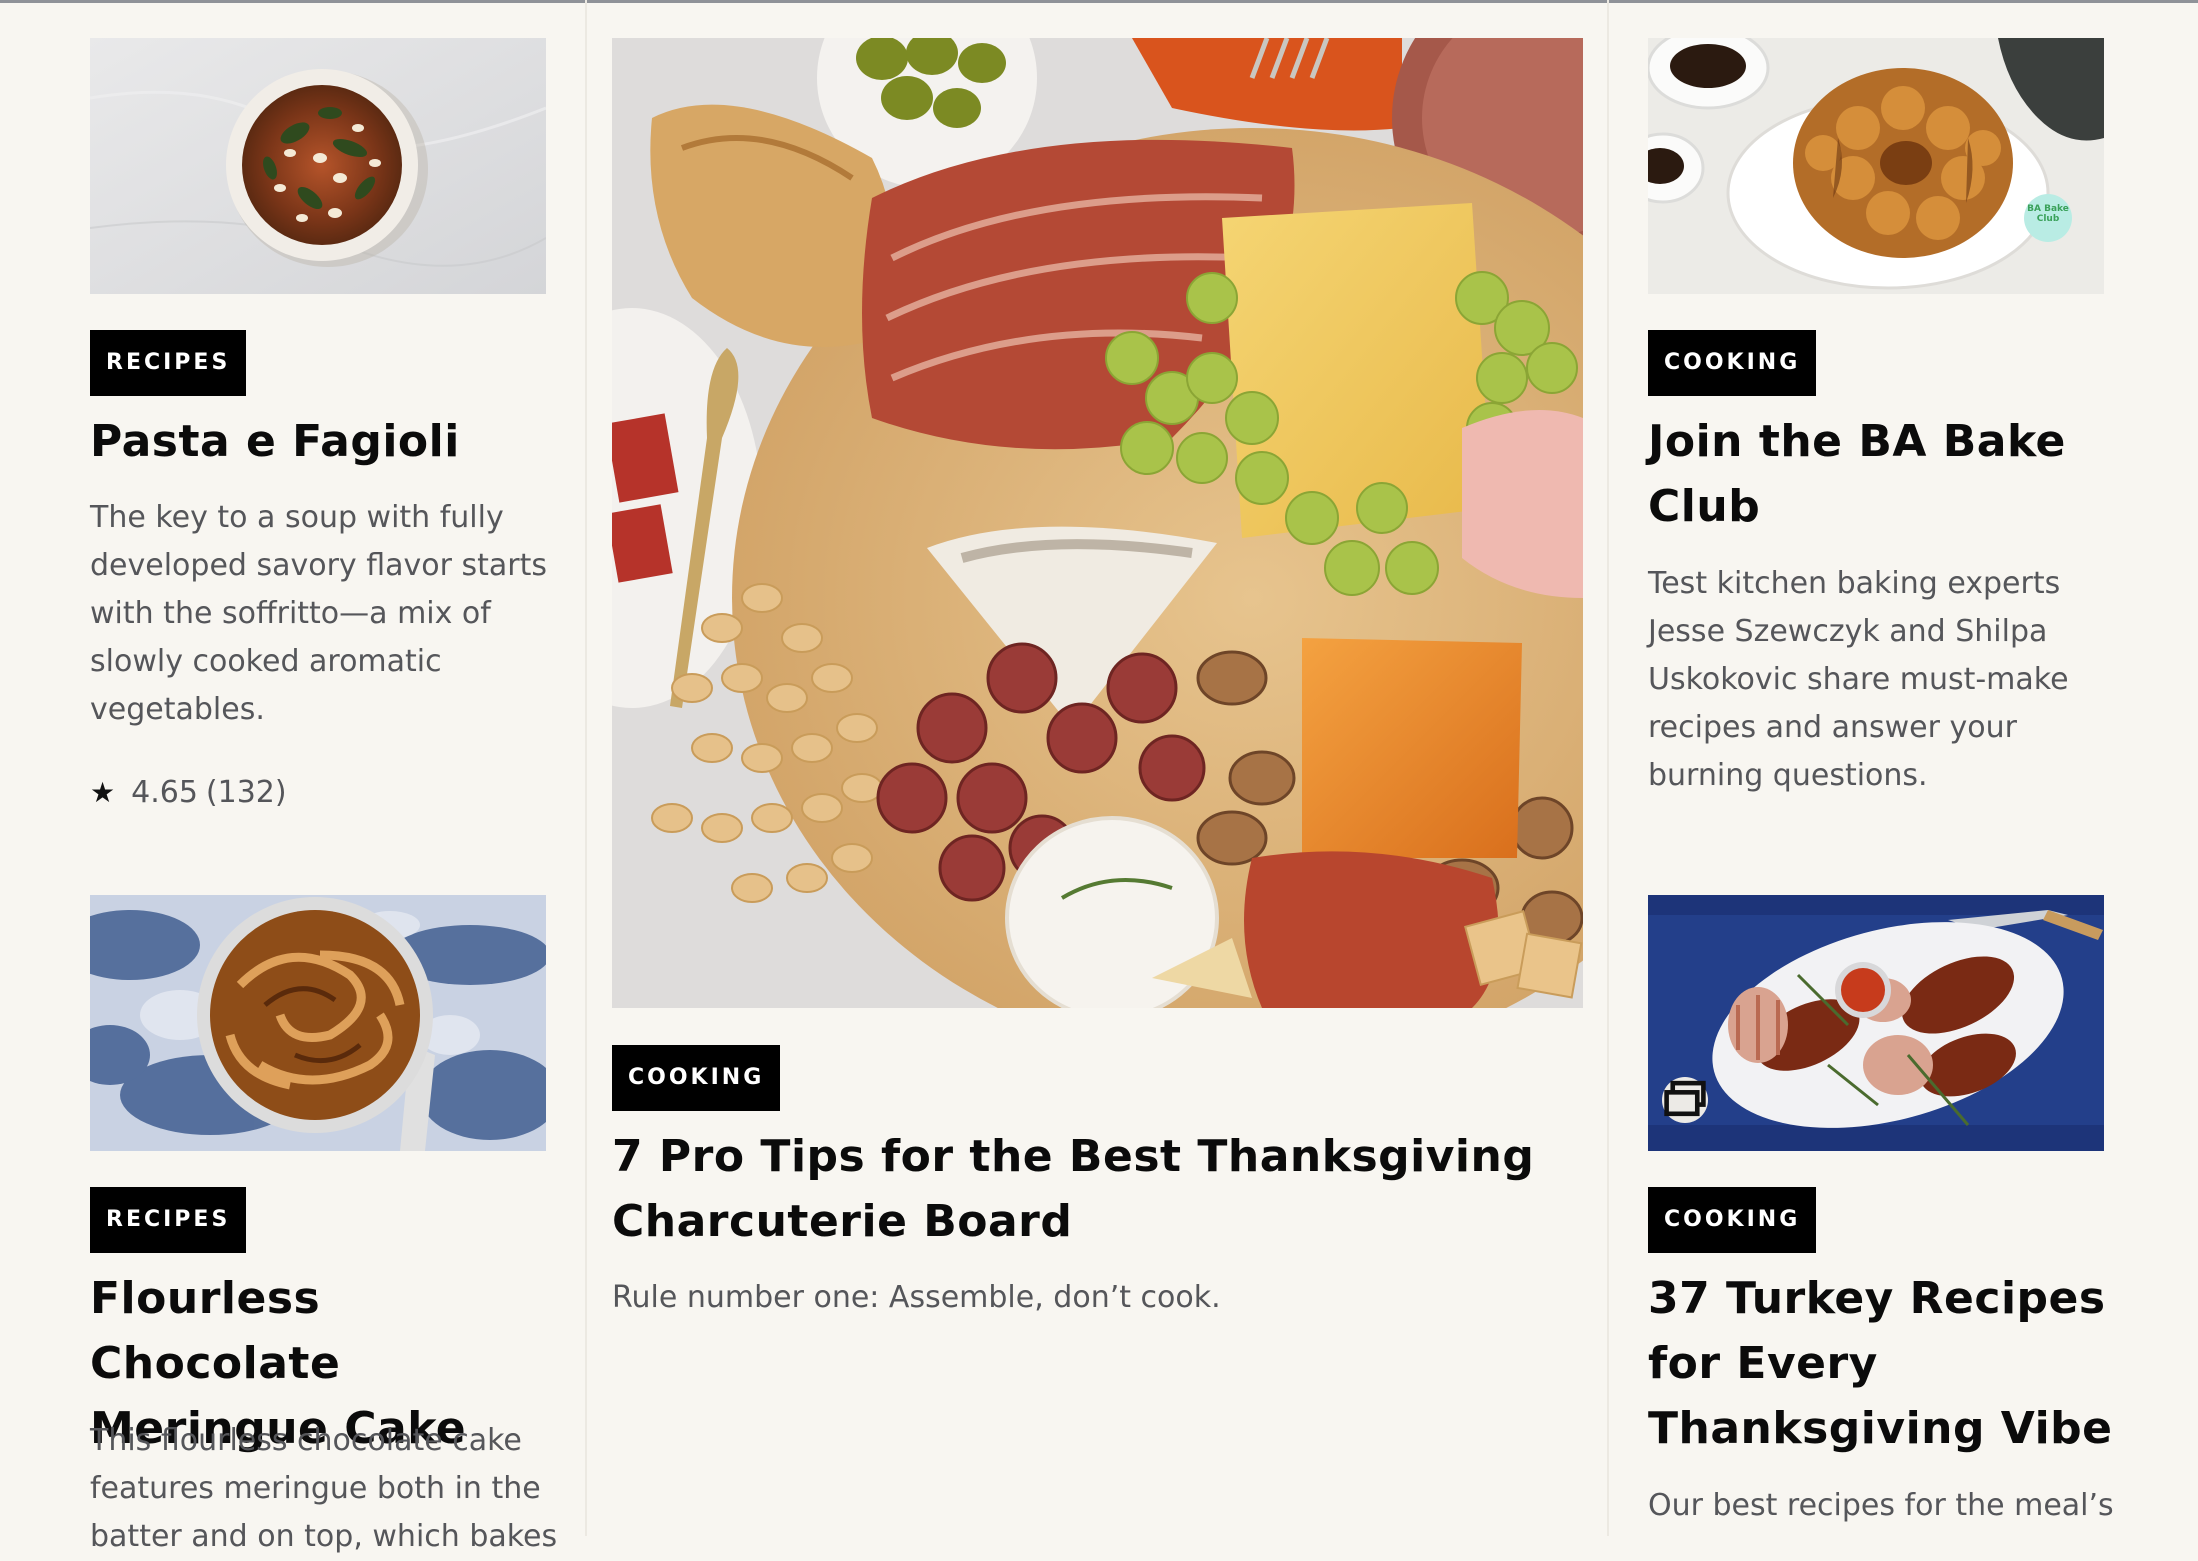 This screenshot has height=1561, width=2198. Describe the element at coordinates (1099, 1) in the screenshot. I see `top-border` at that location.